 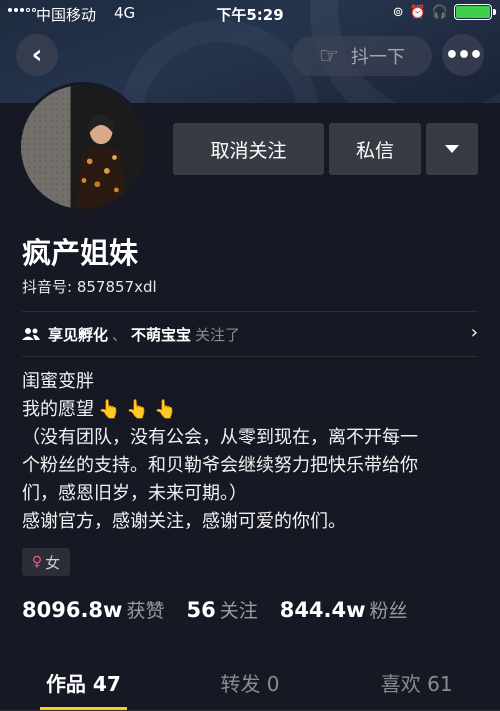 I want to click on mutual-suffix: 关注了, so click(x=218, y=334).